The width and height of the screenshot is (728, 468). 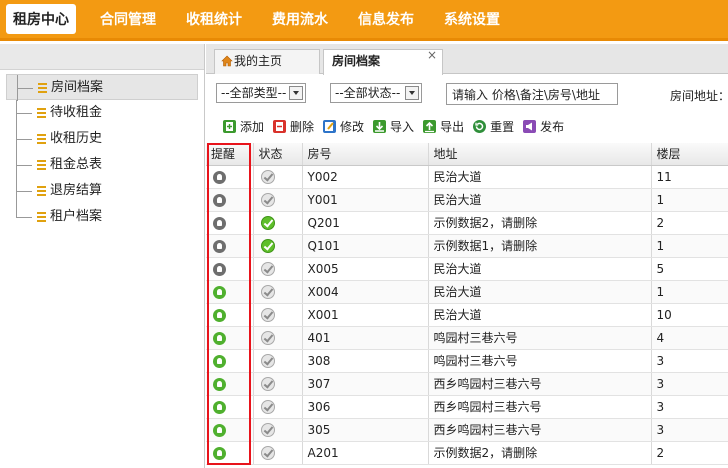 I want to click on delete-button: 删除, so click(x=293, y=126).